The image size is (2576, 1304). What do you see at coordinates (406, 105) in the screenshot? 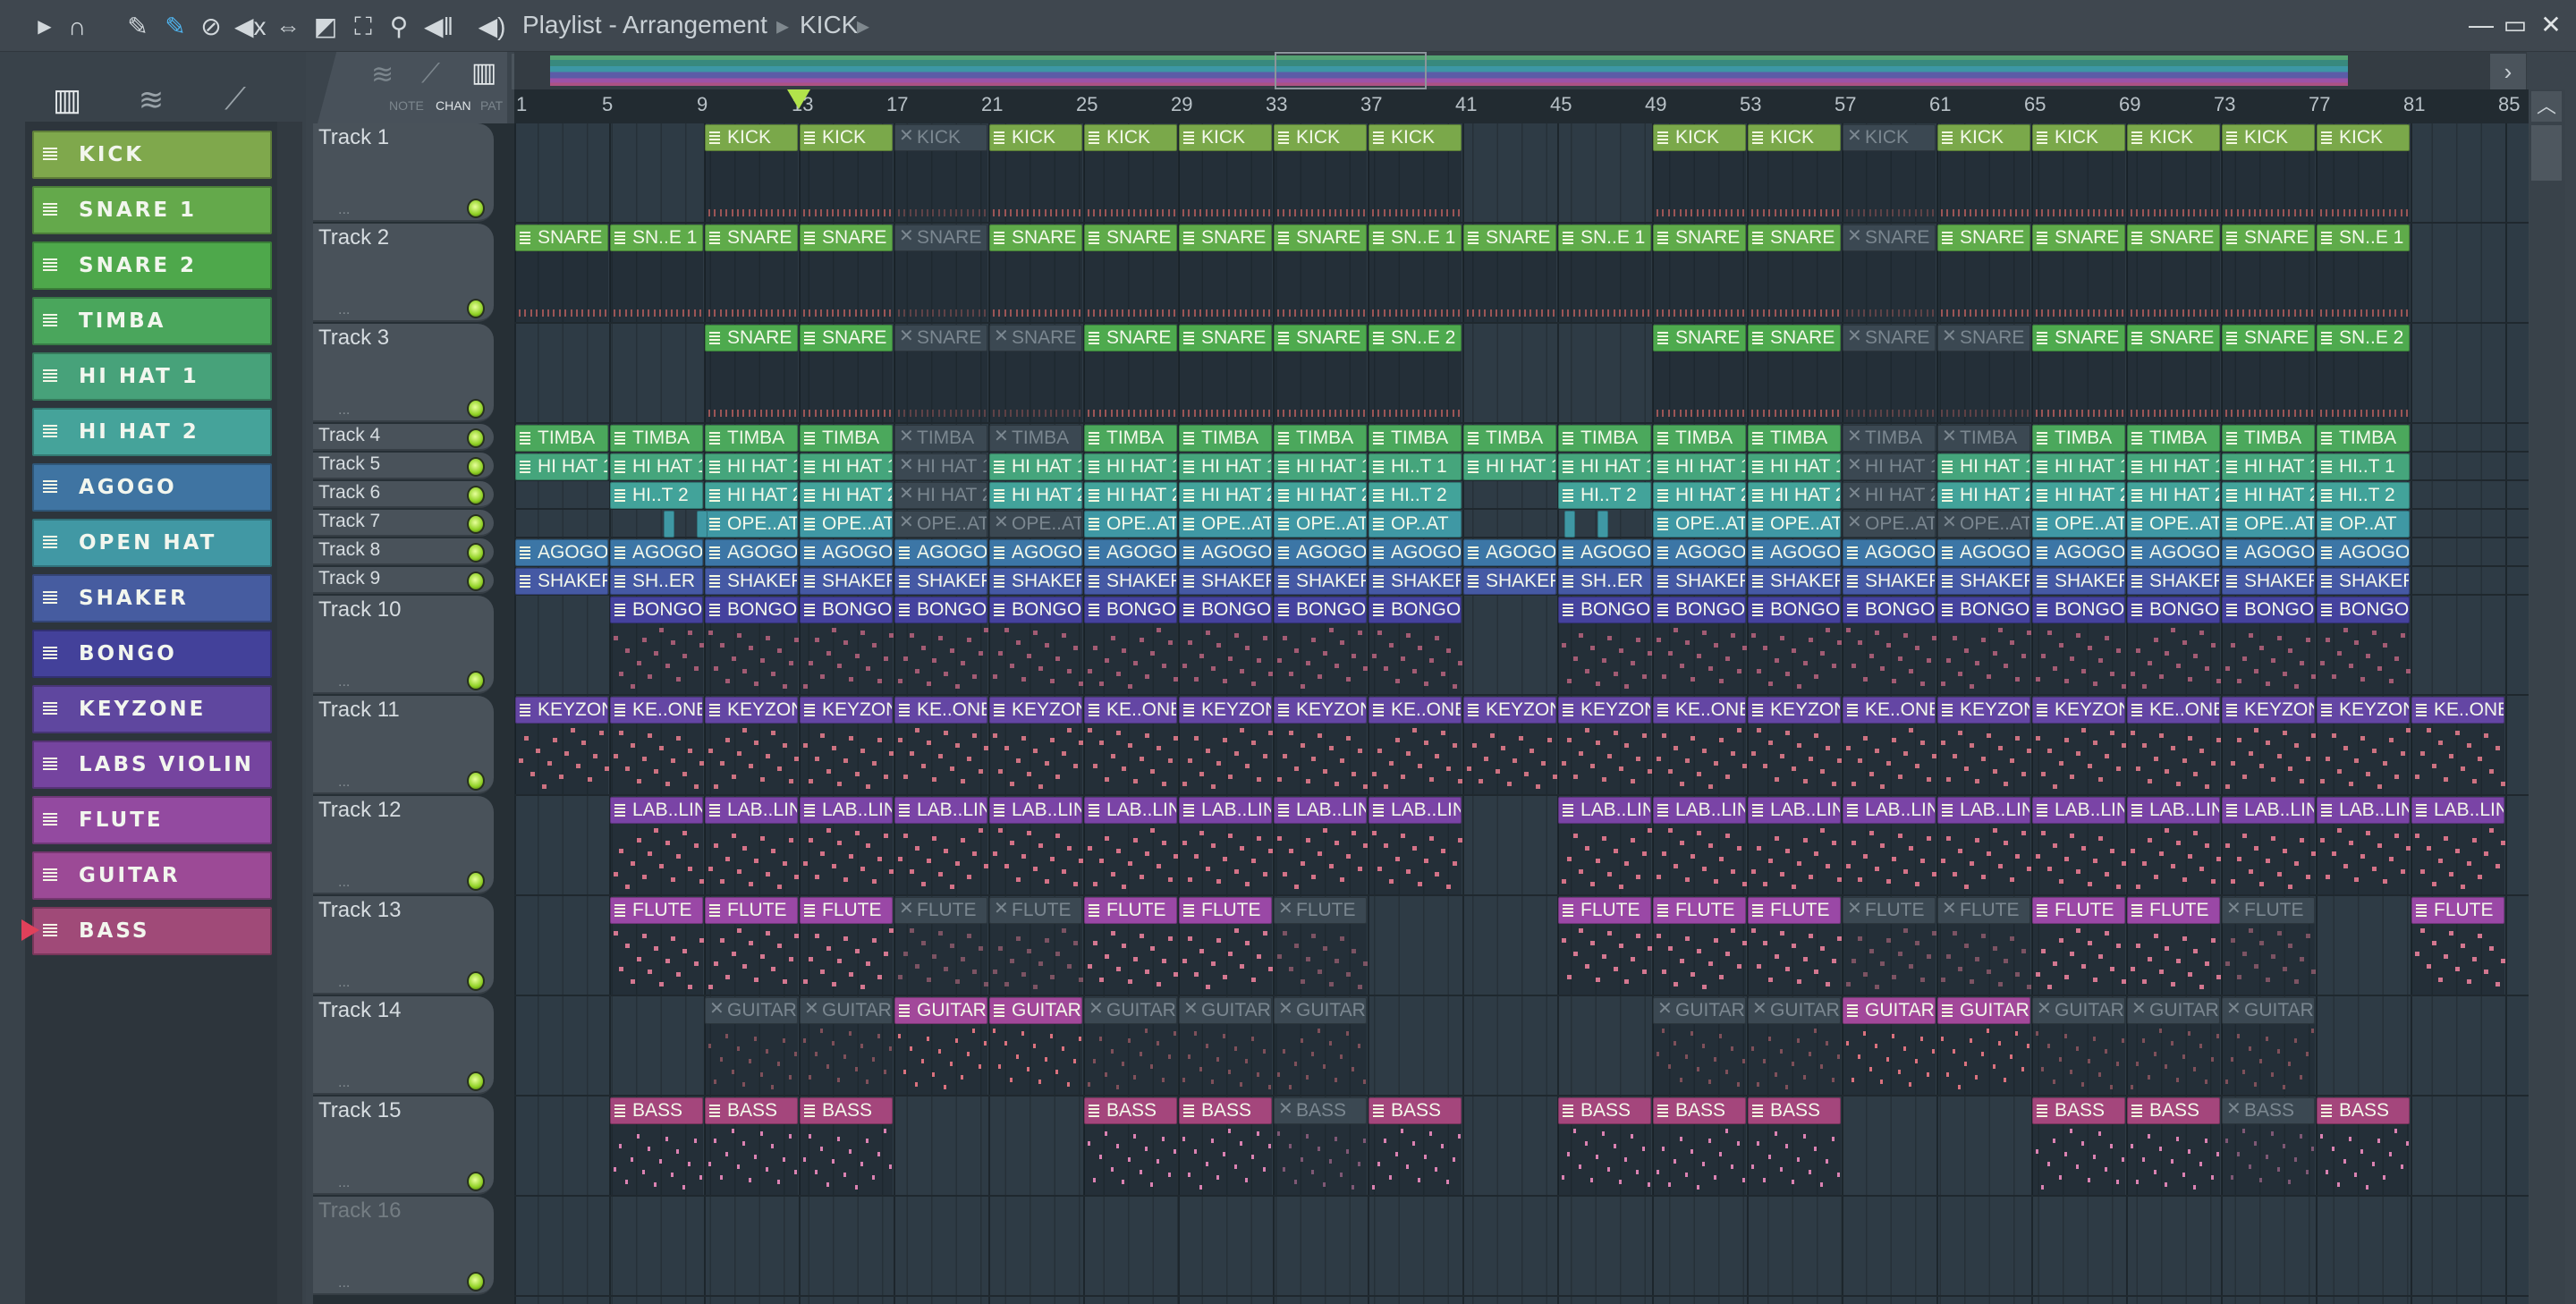
I see `snap-note: NOTE` at bounding box center [406, 105].